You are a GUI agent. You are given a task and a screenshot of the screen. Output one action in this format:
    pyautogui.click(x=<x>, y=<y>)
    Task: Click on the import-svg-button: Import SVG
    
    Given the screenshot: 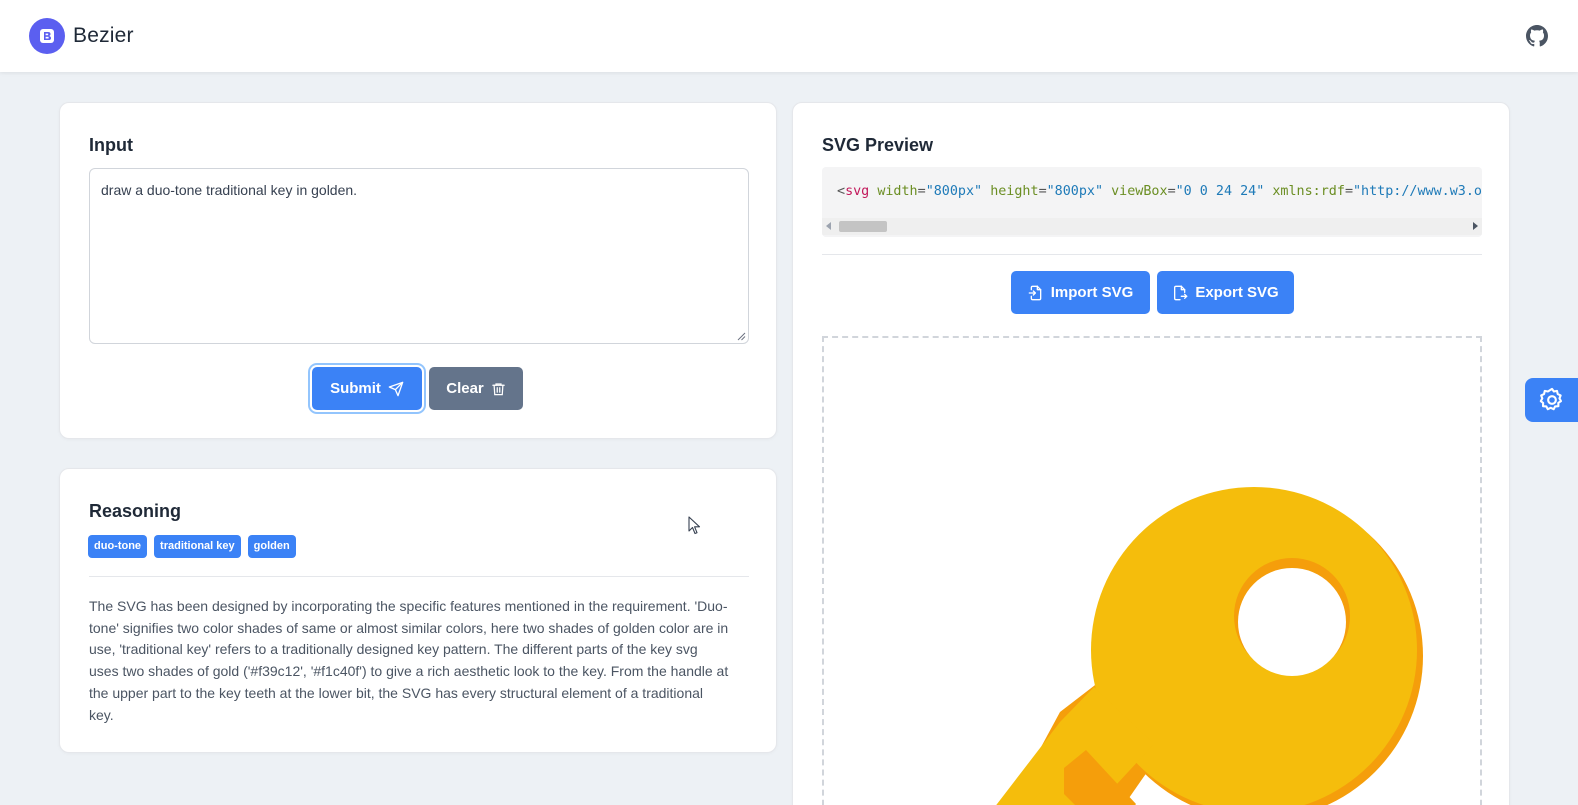 What is the action you would take?
    pyautogui.click(x=1080, y=292)
    